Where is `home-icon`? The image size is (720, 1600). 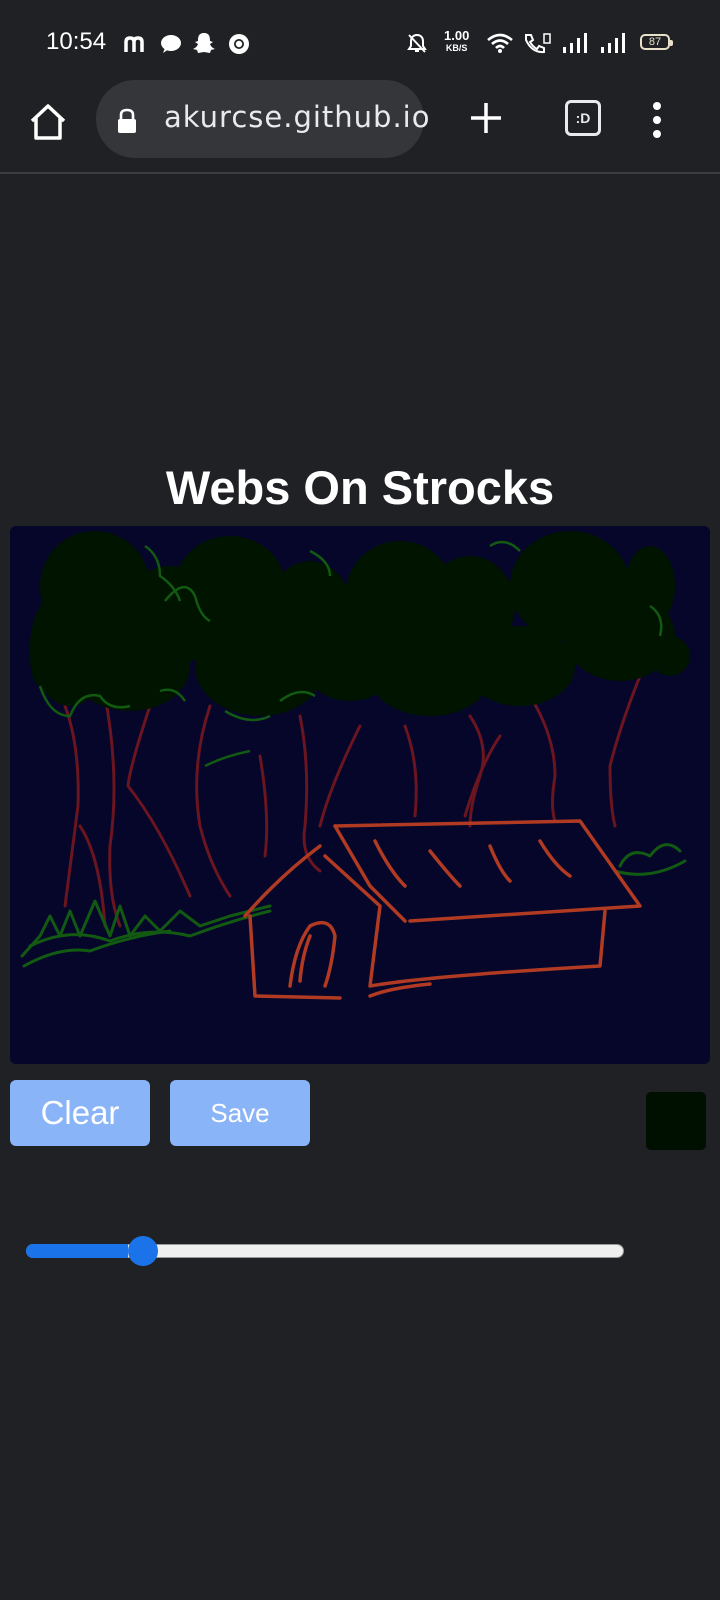 home-icon is located at coordinates (48, 122).